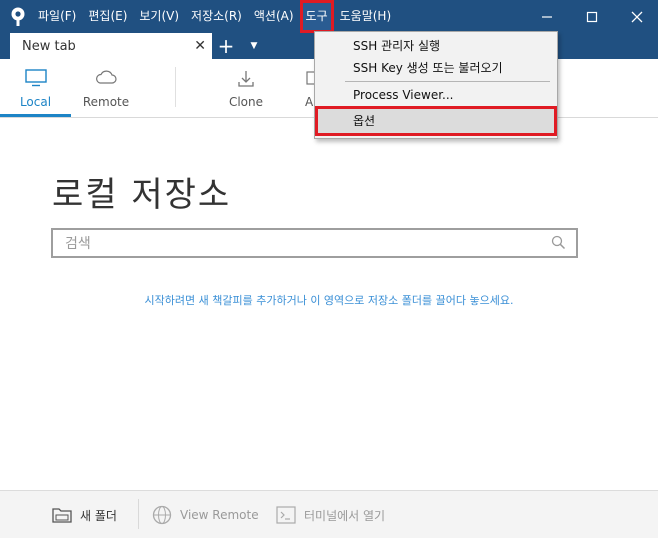  What do you see at coordinates (246, 79) in the screenshot?
I see `download-icon` at bounding box center [246, 79].